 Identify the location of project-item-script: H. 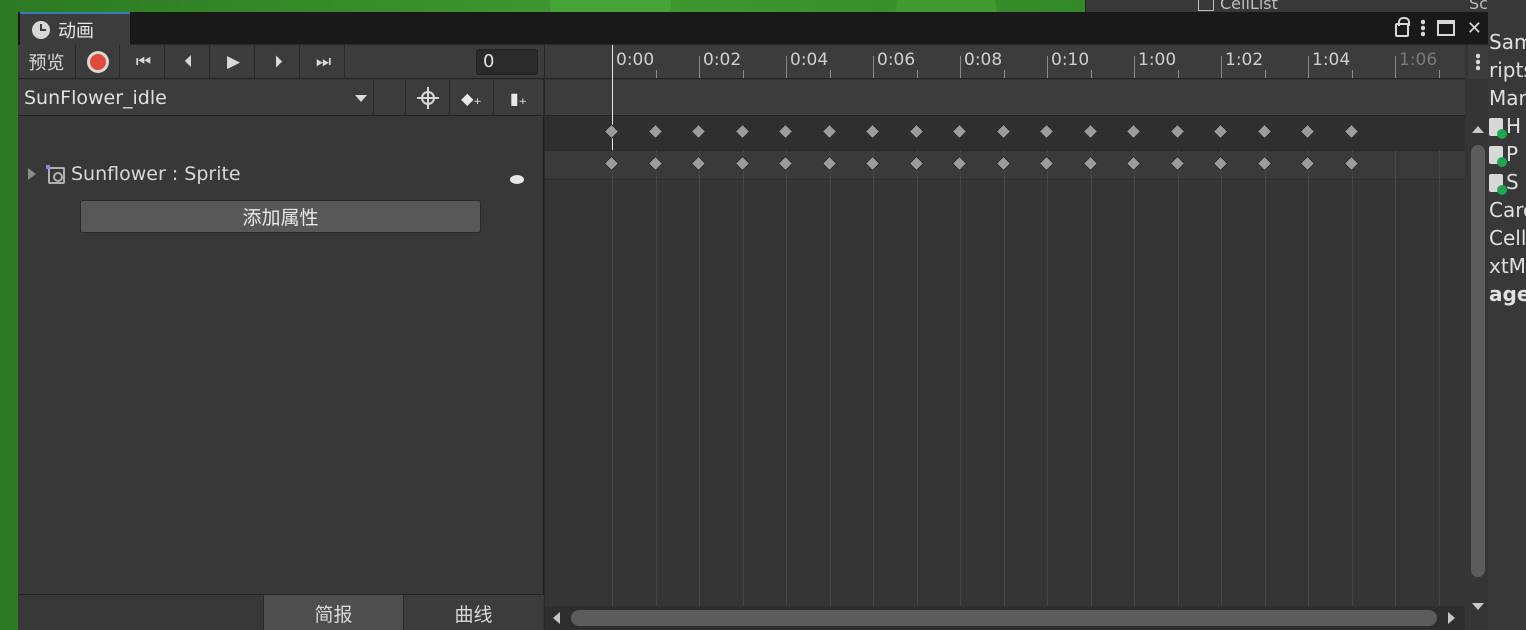
(1505, 126).